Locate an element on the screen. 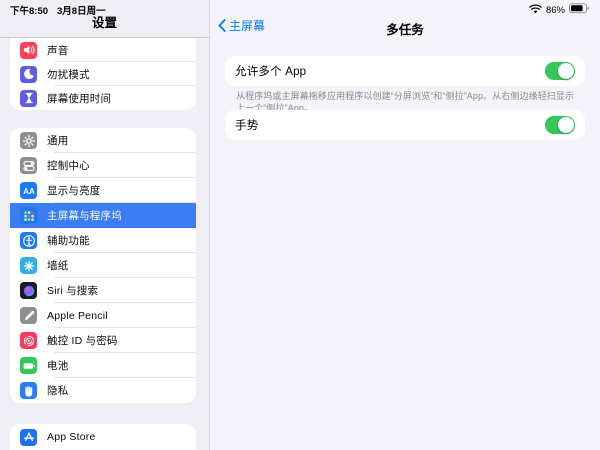 This screenshot has height=450, width=600. sidebar-item-label: 勿扰模式 is located at coordinates (68, 74).